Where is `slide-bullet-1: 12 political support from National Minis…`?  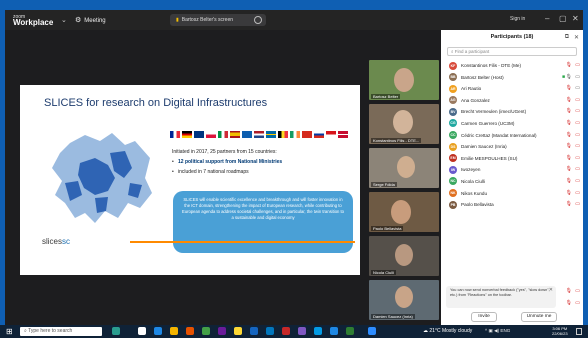
slide-bullet-1: 12 political support from National Minis… is located at coordinates (227, 162).